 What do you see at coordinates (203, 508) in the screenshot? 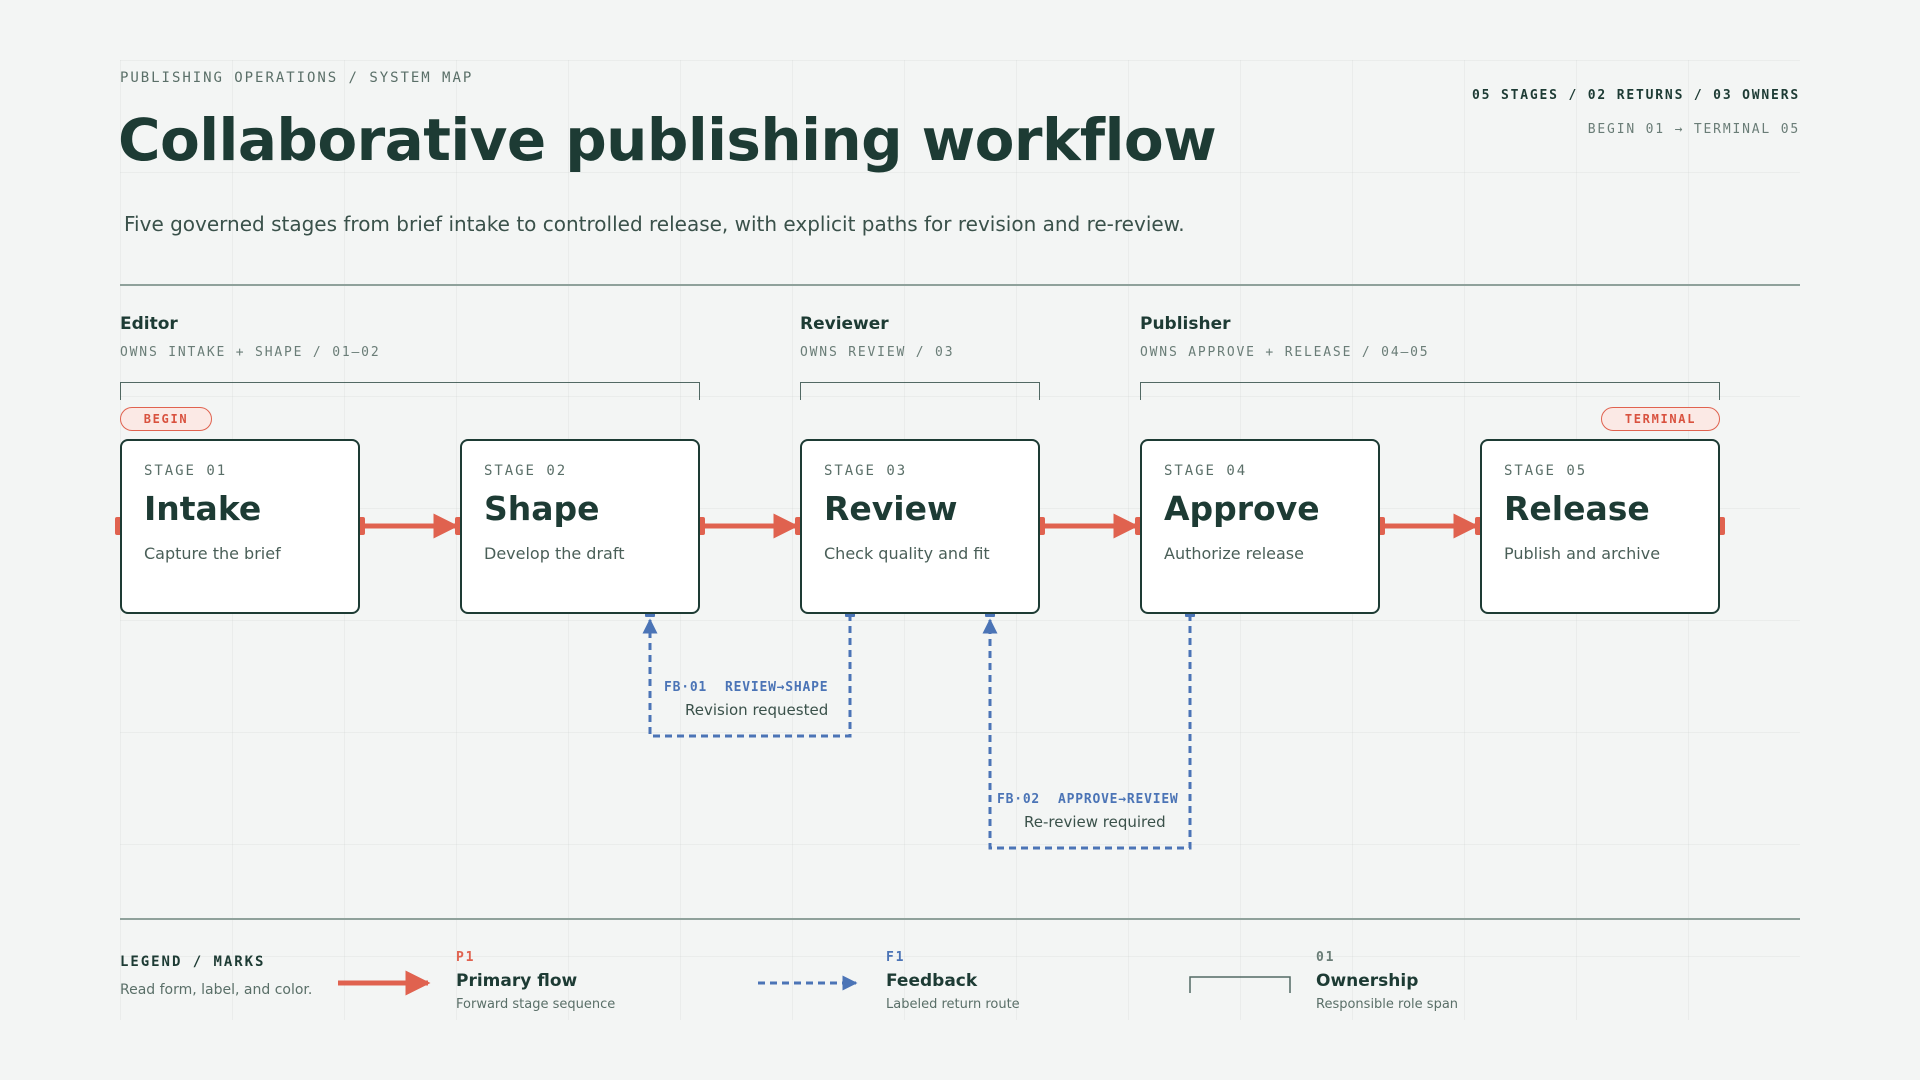
I see `stage-name: Intake` at bounding box center [203, 508].